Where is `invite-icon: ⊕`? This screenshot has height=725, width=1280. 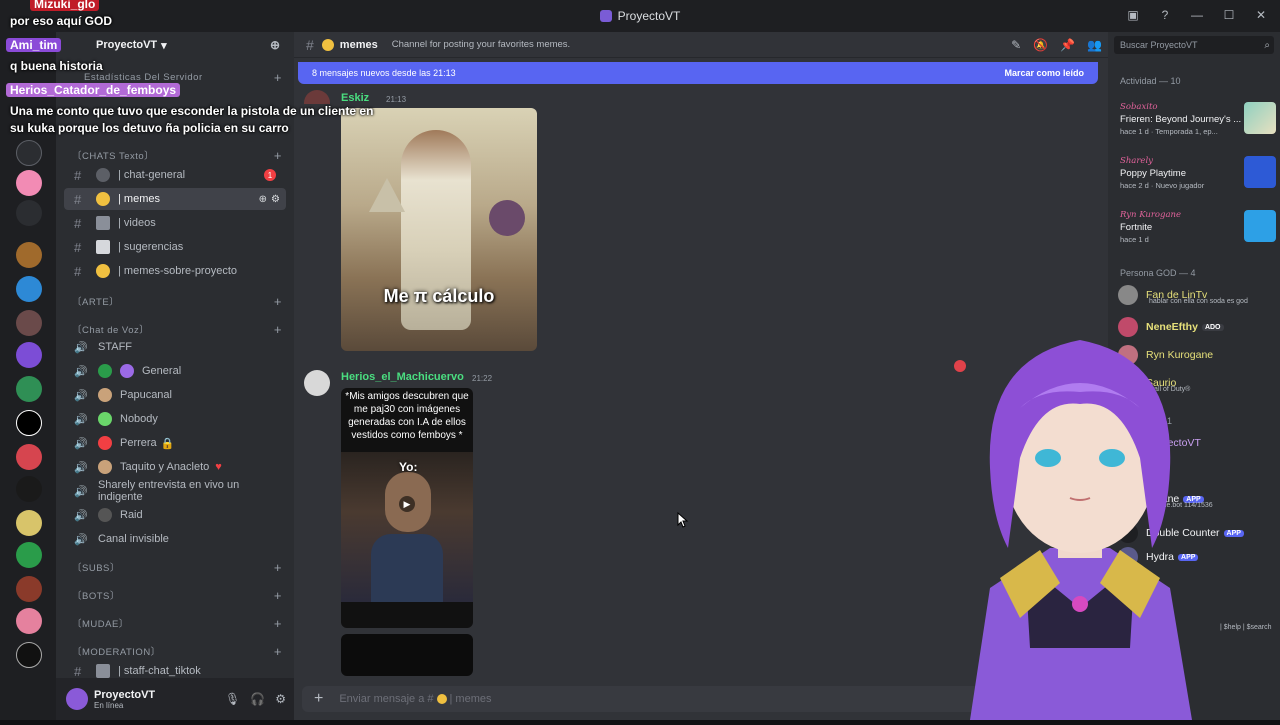 invite-icon: ⊕ is located at coordinates (263, 199).